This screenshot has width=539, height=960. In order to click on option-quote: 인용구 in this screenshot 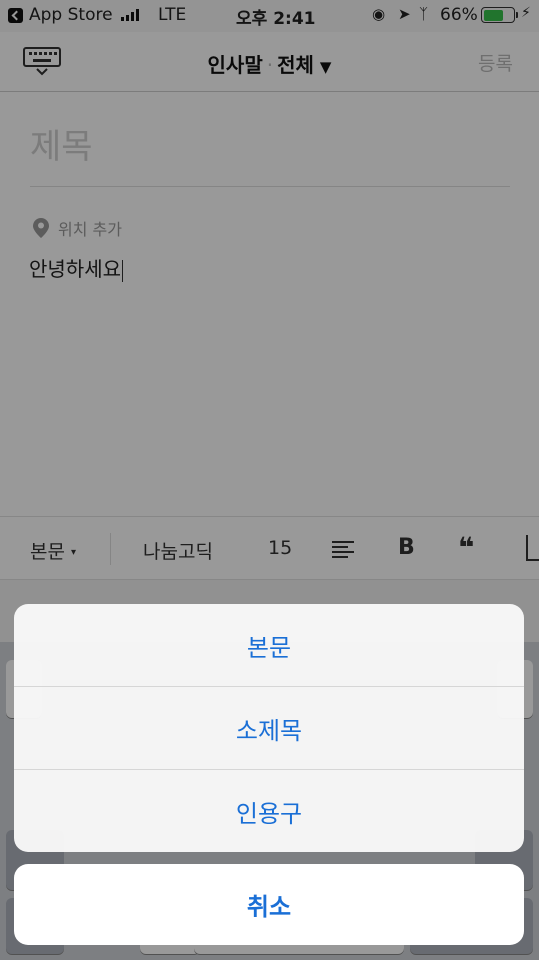, I will do `click(269, 811)`.